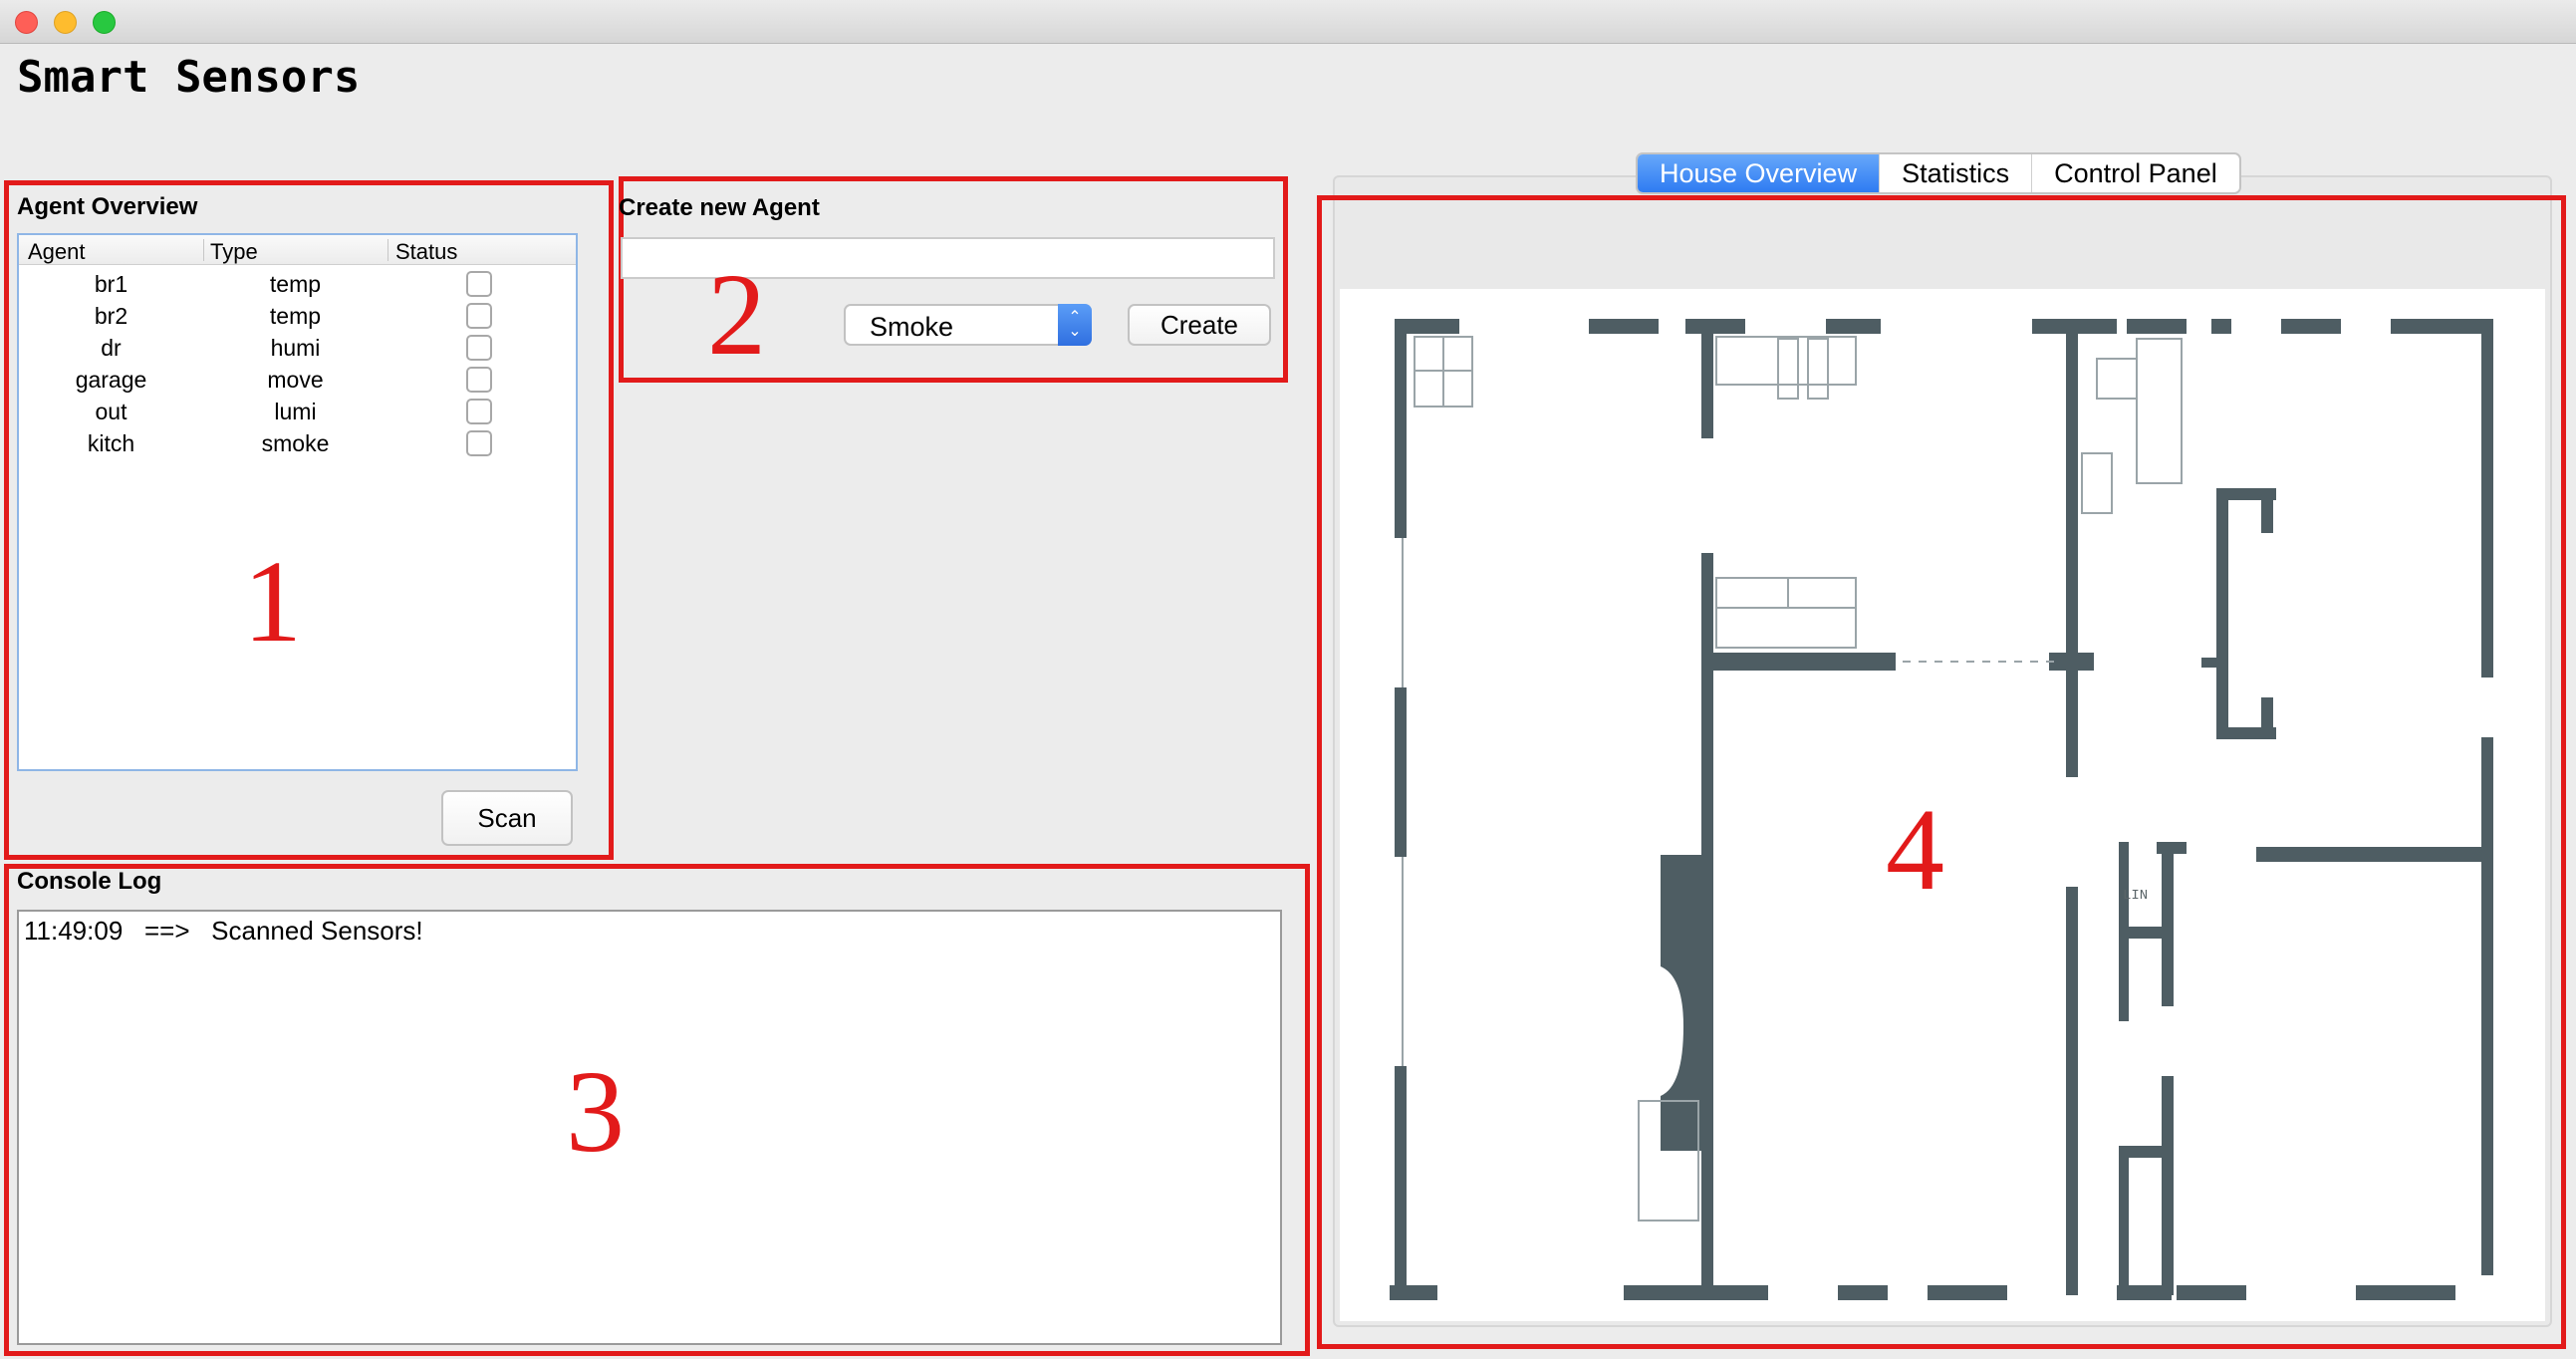 This screenshot has height=1359, width=2576. I want to click on tab-house-overview: House Overview, so click(1759, 173).